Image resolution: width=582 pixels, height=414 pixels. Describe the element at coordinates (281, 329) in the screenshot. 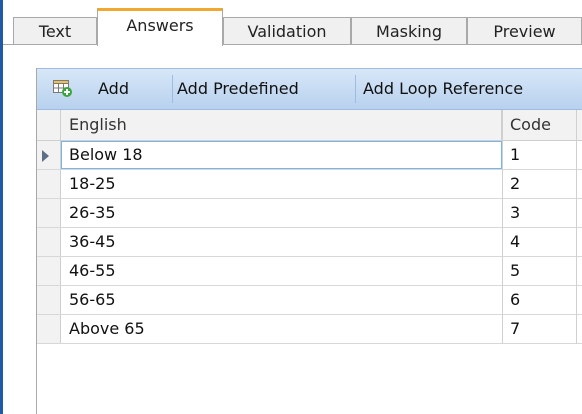

I see `english-cell: Above 65` at that location.